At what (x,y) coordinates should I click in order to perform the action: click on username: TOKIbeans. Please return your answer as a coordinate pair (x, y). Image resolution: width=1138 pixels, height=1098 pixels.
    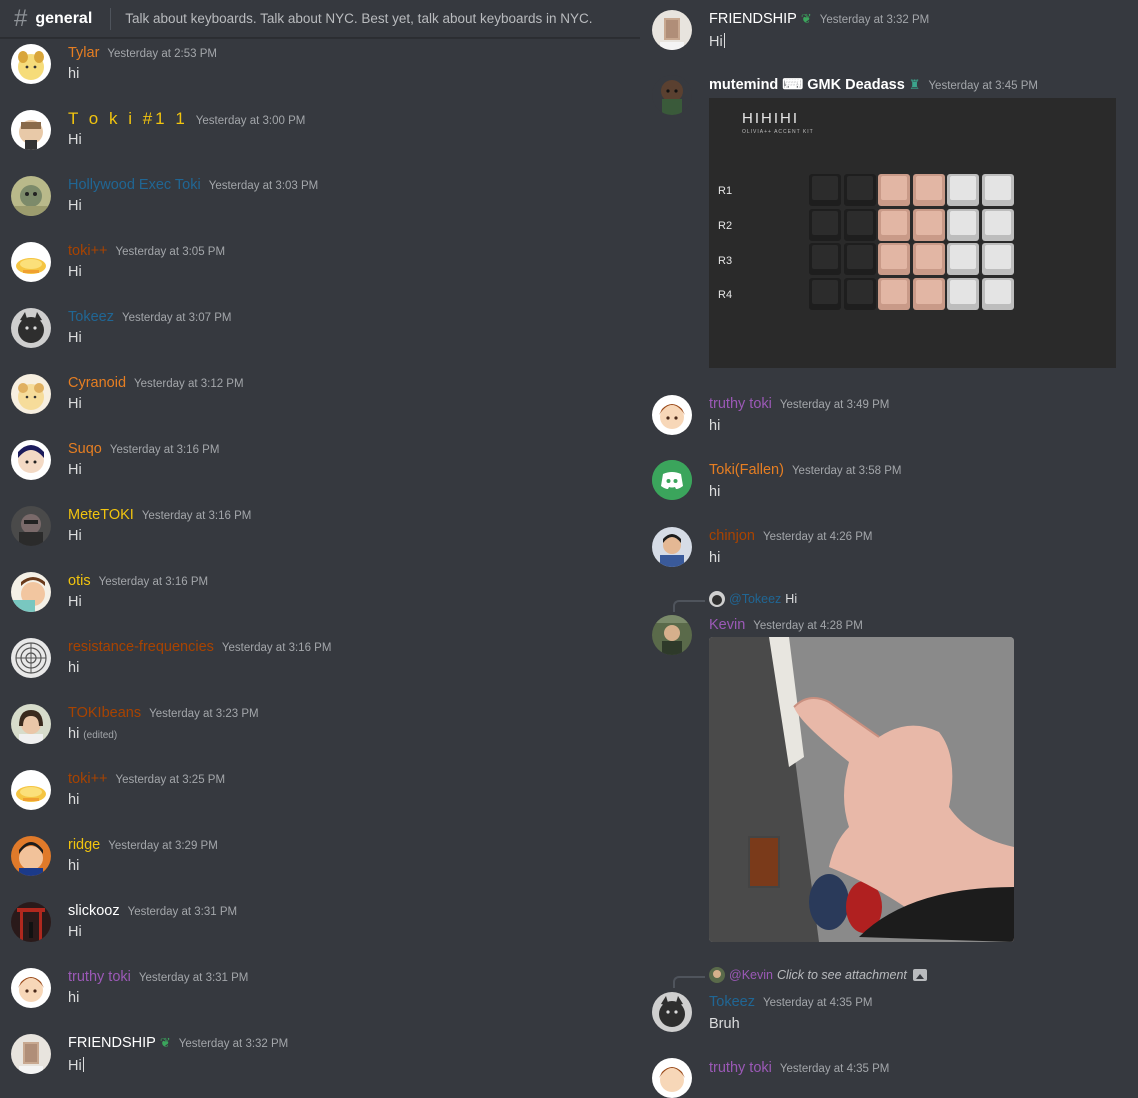
    Looking at the image, I should click on (104, 713).